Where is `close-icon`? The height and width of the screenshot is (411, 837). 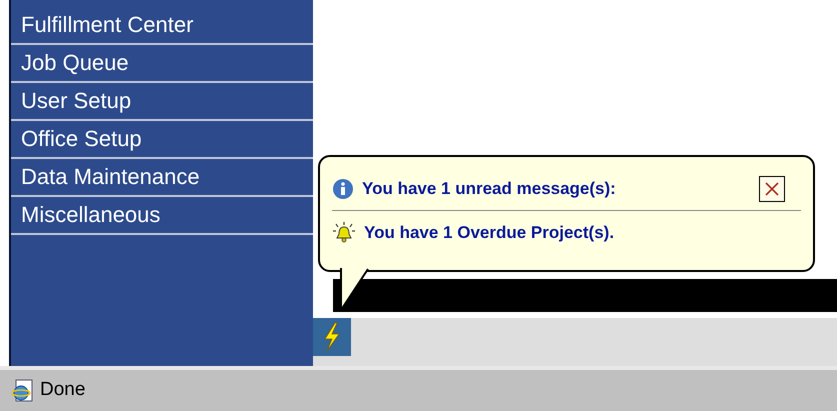
close-icon is located at coordinates (772, 188).